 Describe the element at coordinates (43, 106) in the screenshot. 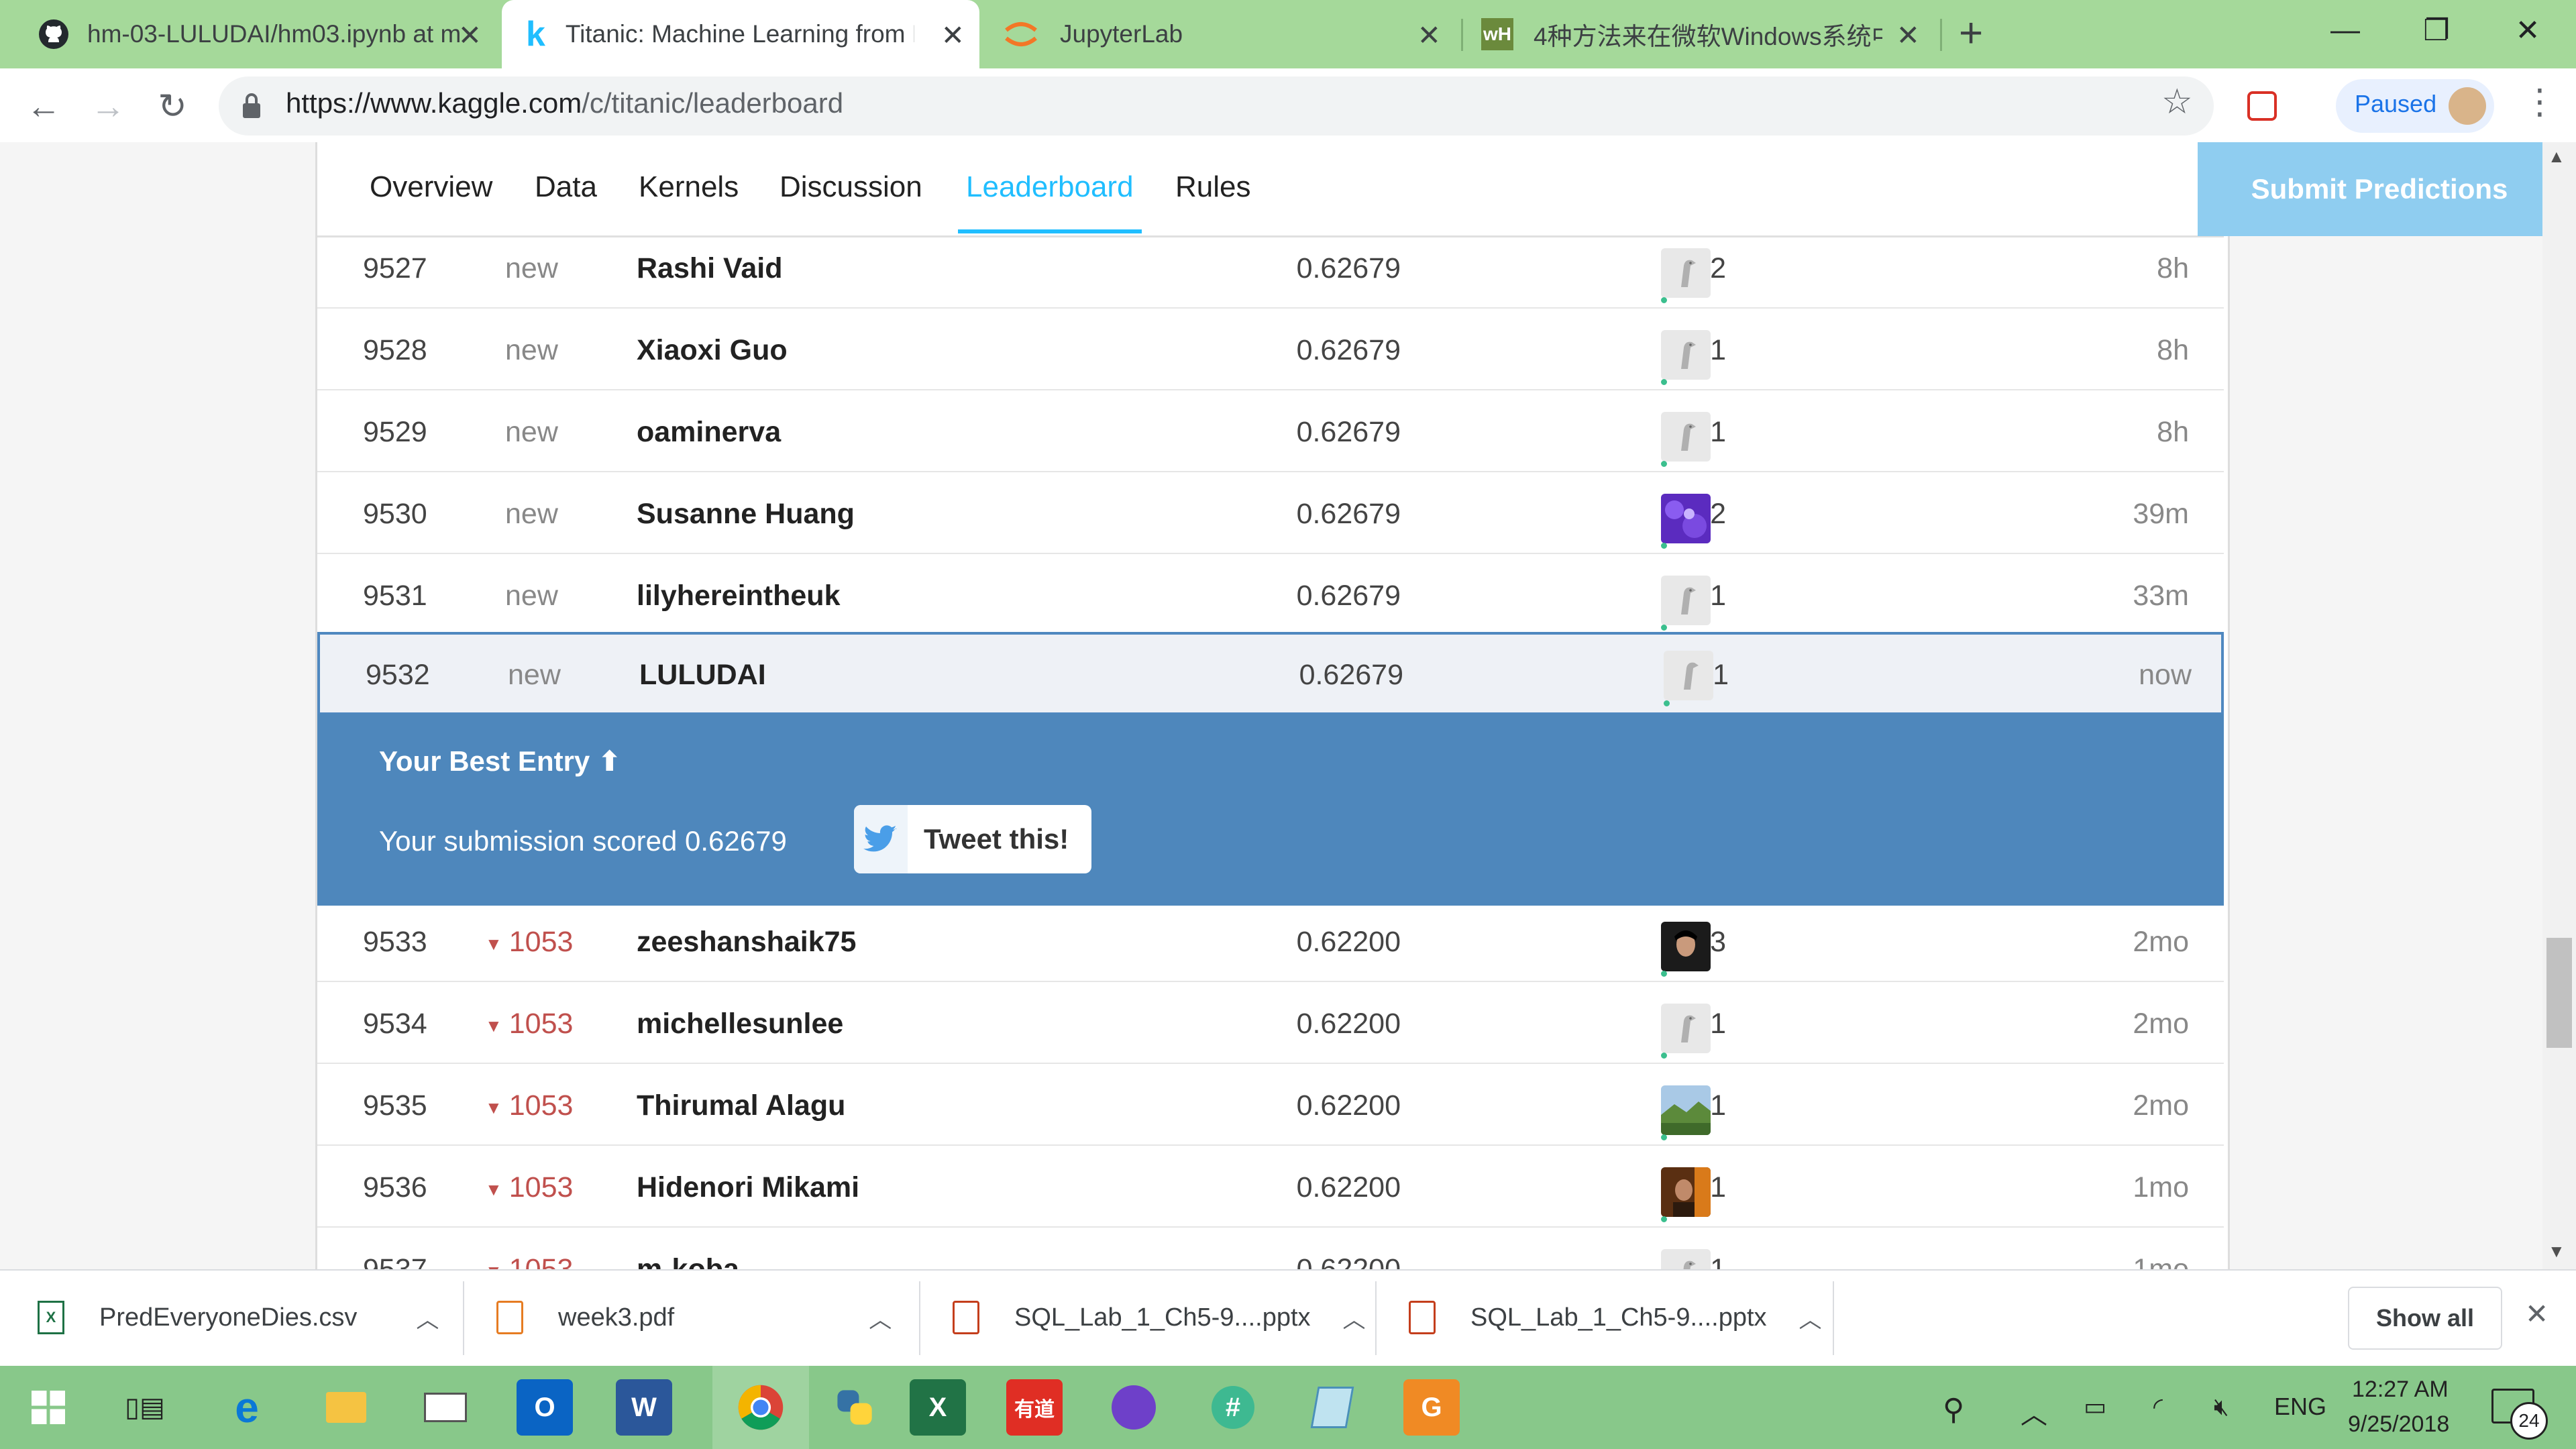

I see `back-arrow-icon: ←` at that location.